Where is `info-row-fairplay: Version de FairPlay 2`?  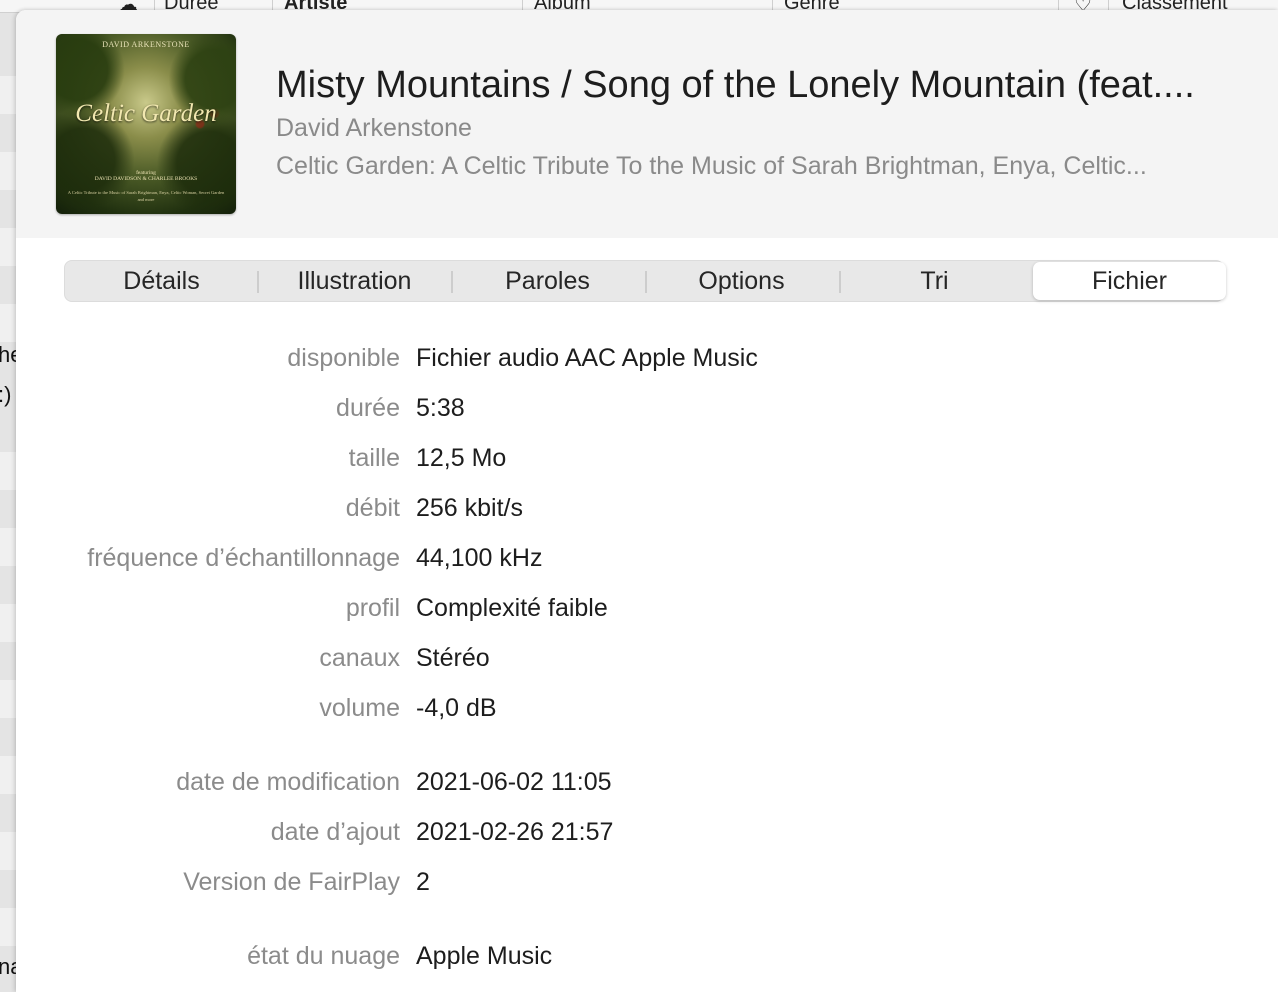
info-row-fairplay: Version de FairPlay 2 is located at coordinates (647, 888).